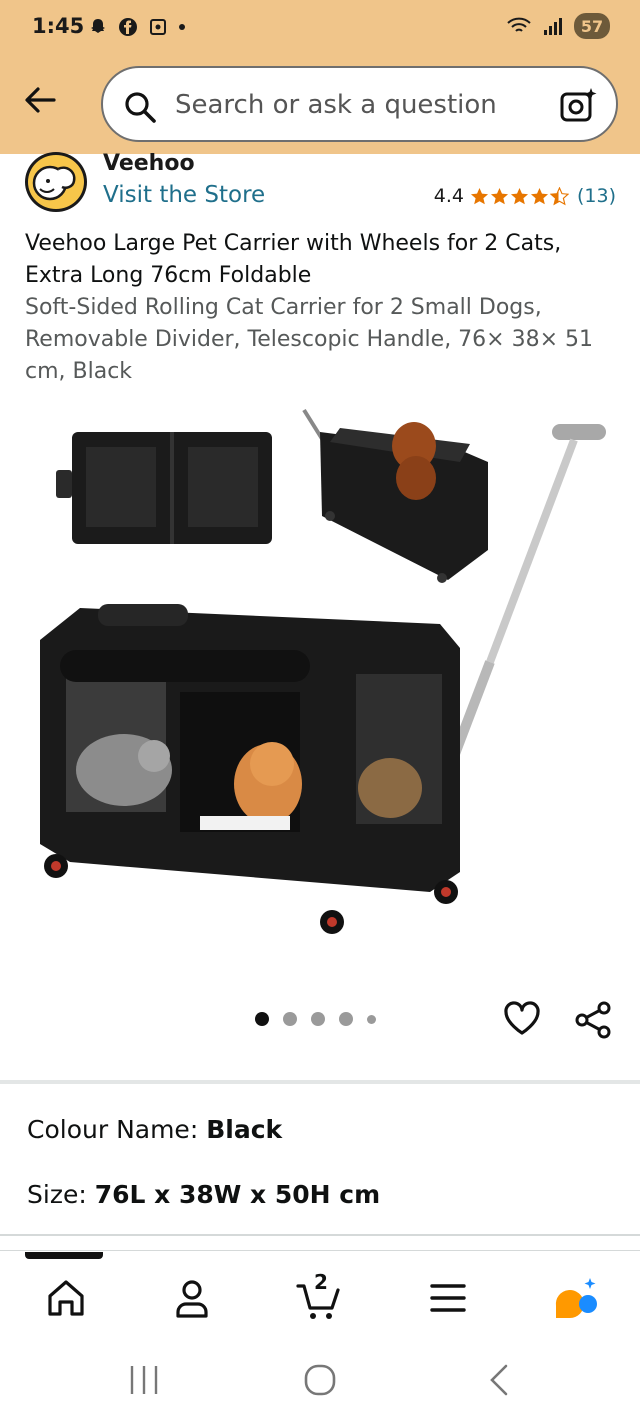 The image size is (640, 1422). I want to click on search-bar, so click(359, 104).